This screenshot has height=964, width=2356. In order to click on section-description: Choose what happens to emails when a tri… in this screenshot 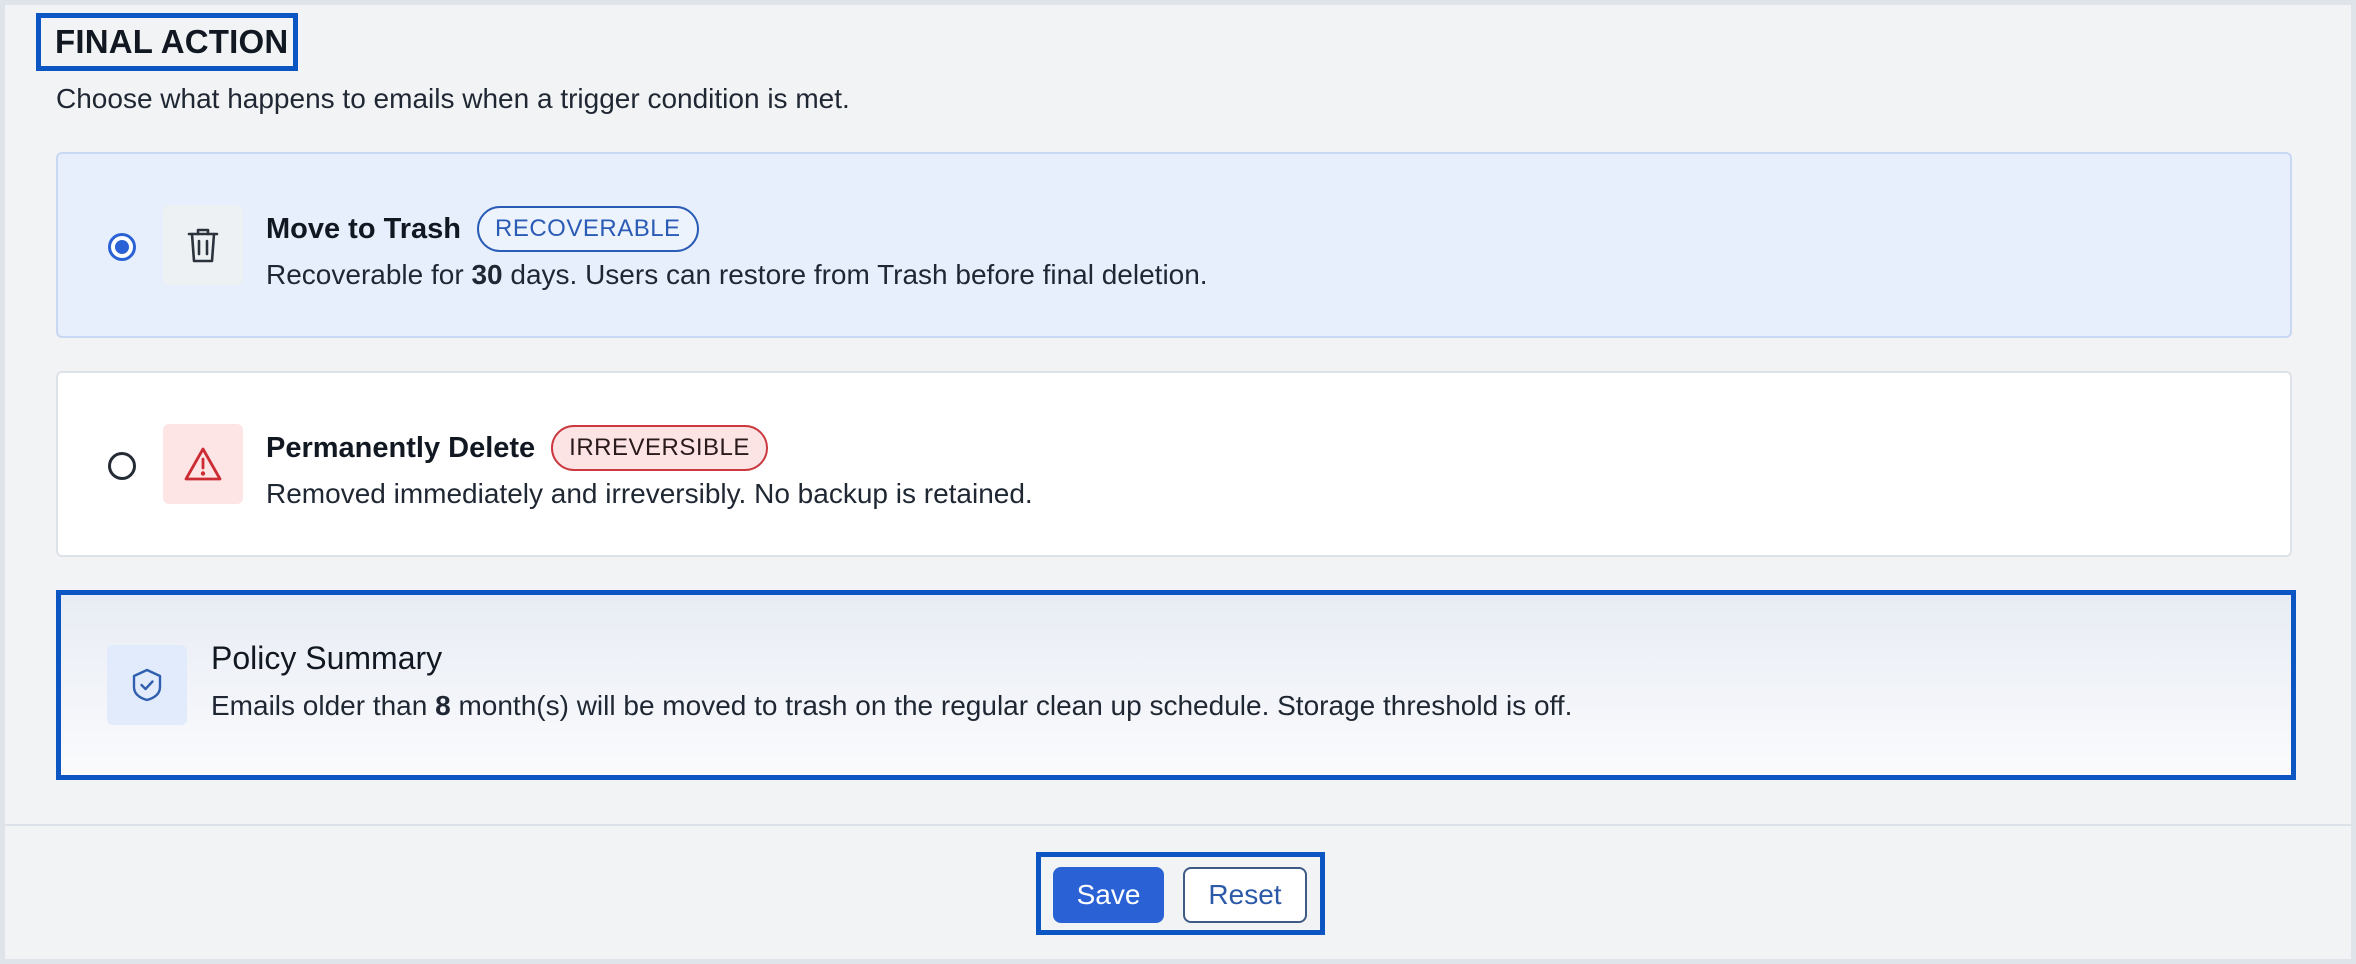, I will do `click(453, 98)`.